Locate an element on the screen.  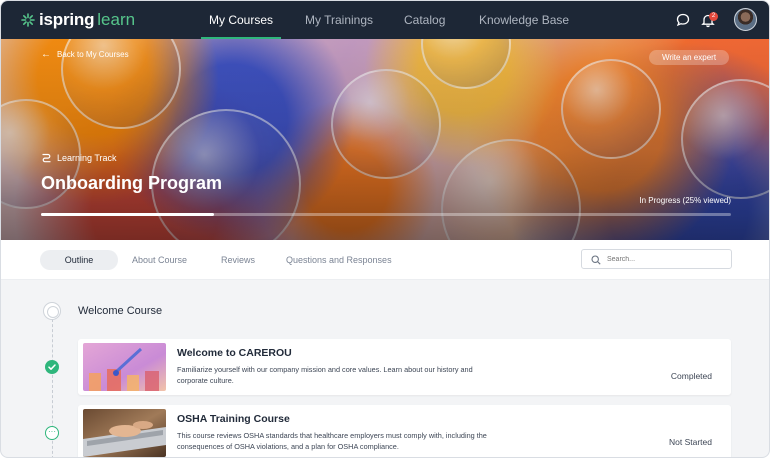
back-link: ← Back to My Courses is located at coordinates (85, 54).